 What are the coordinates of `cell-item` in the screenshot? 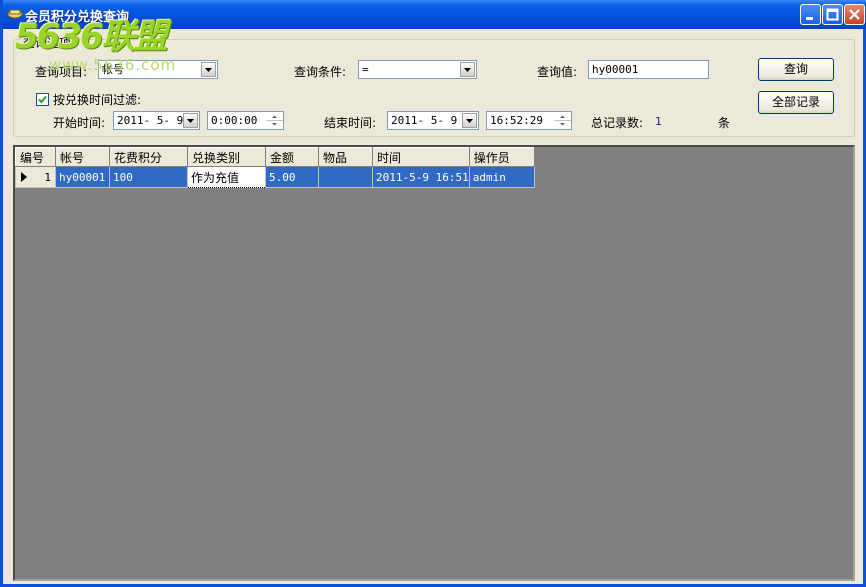 It's located at (345, 177).